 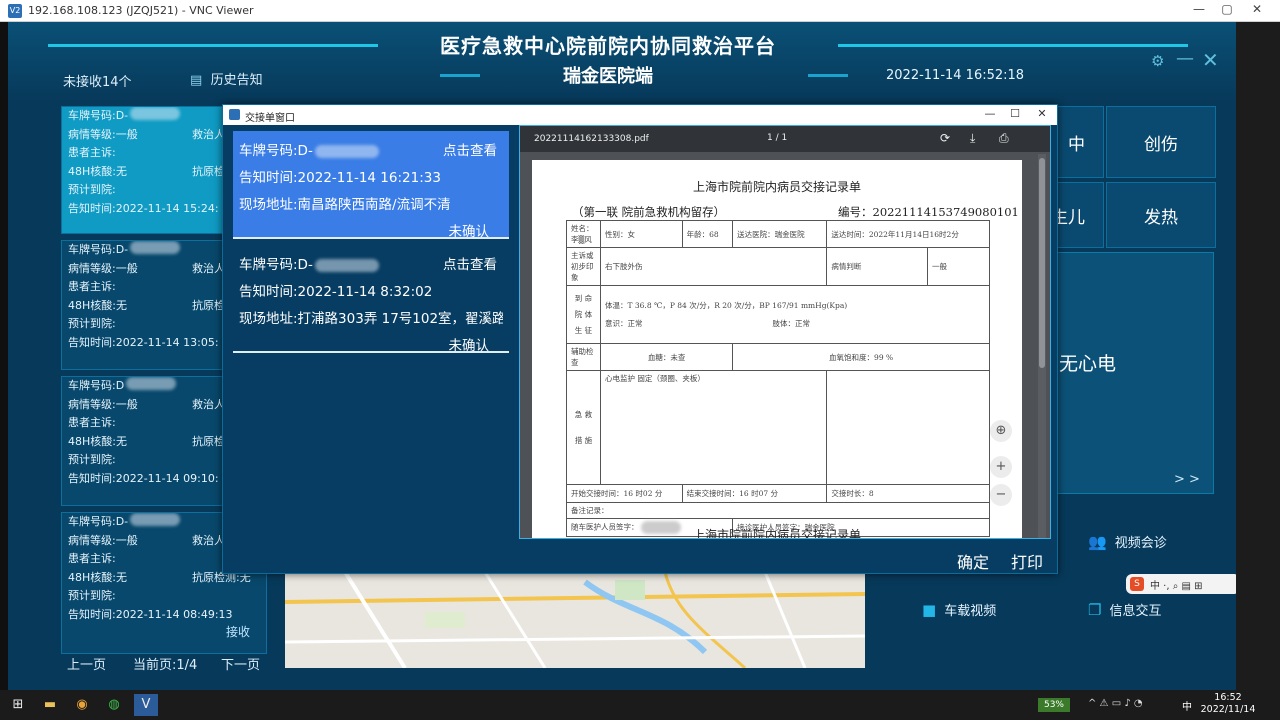 I want to click on form-consciousness: 意识：正常, so click(x=624, y=323).